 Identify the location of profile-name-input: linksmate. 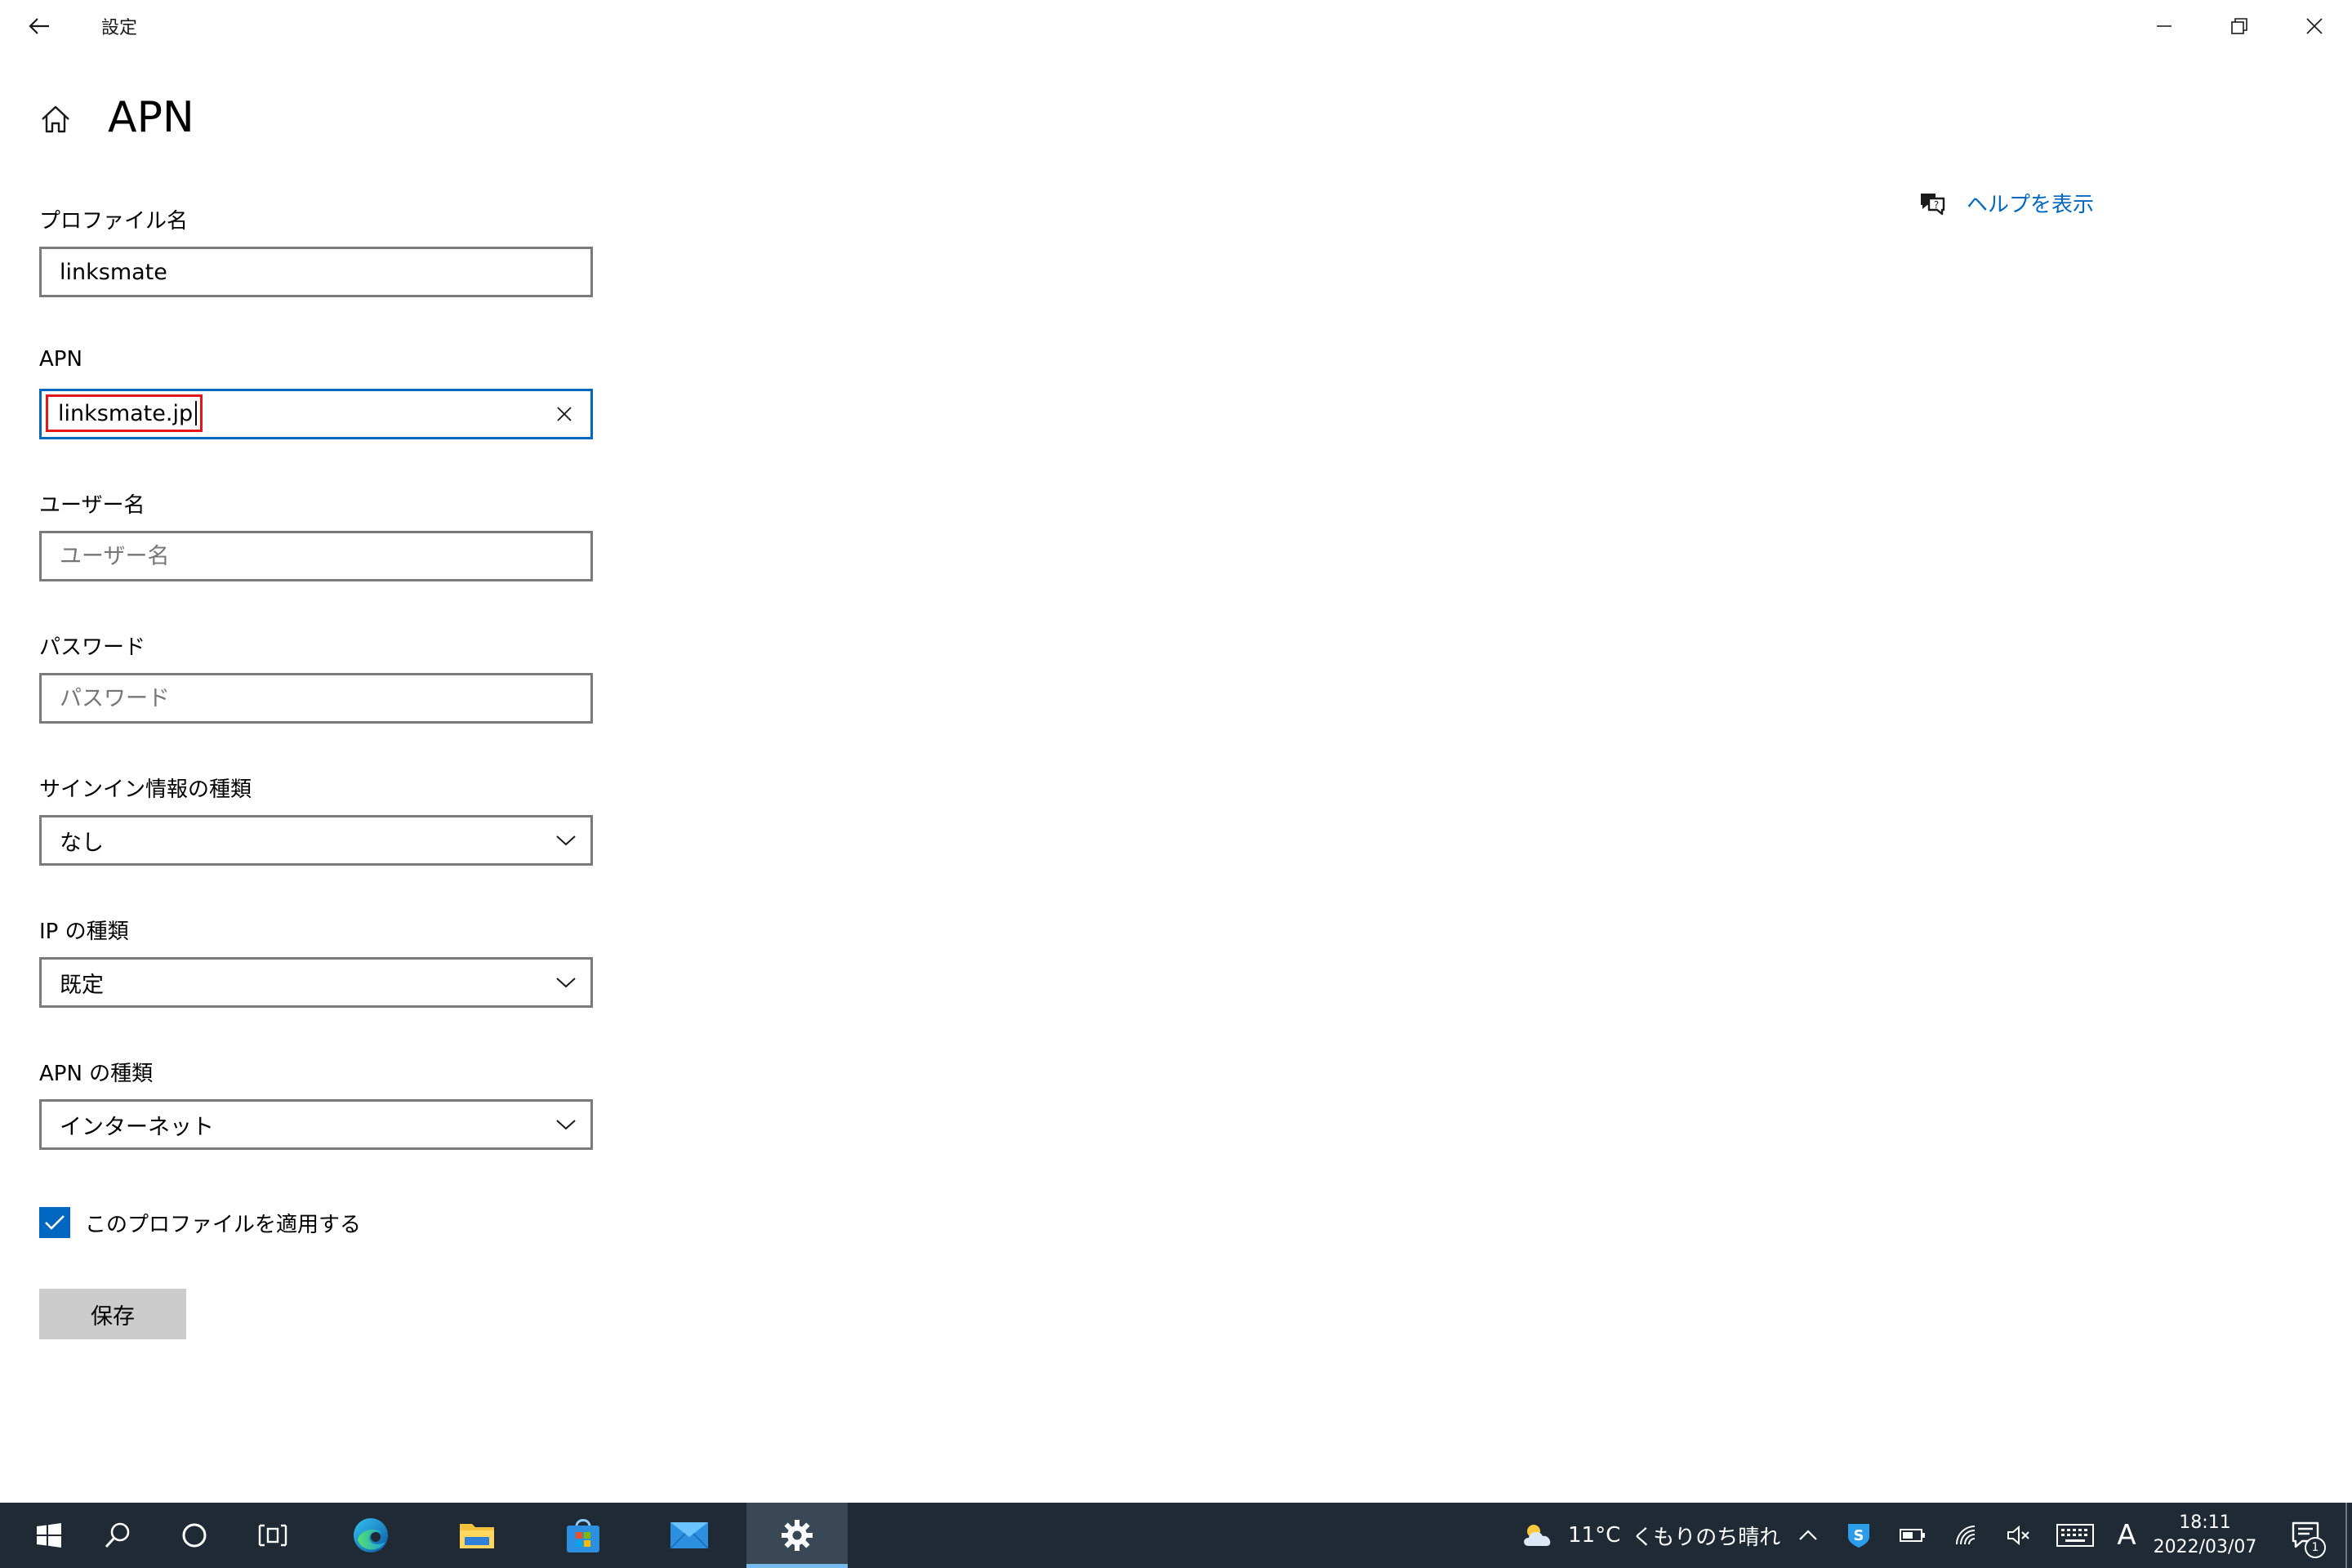
(316, 272).